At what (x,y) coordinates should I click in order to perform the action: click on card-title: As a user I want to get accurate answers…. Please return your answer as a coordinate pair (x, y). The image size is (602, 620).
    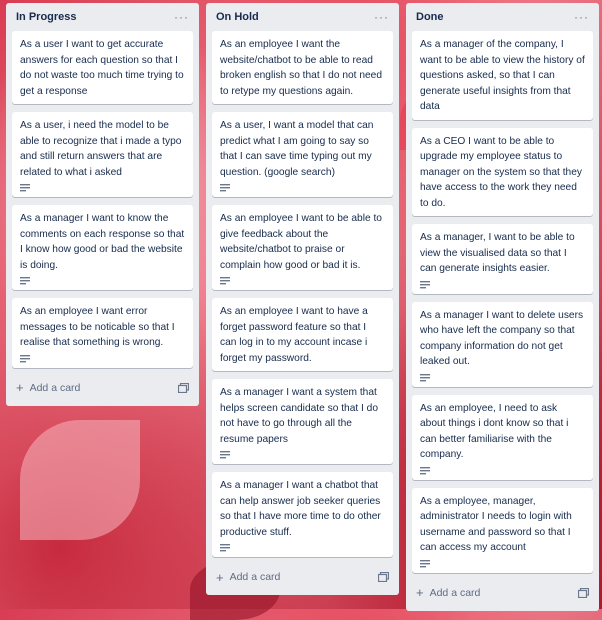
    Looking at the image, I should click on (102, 68).